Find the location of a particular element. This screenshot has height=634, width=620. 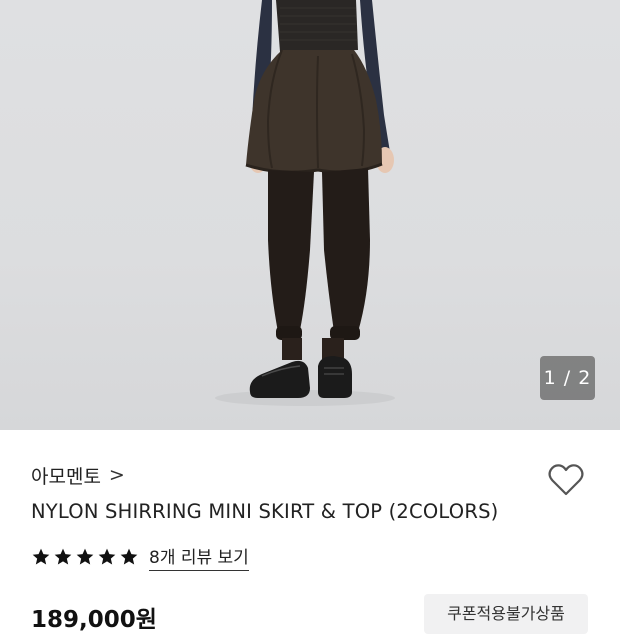

rating-stars is located at coordinates (85, 557).